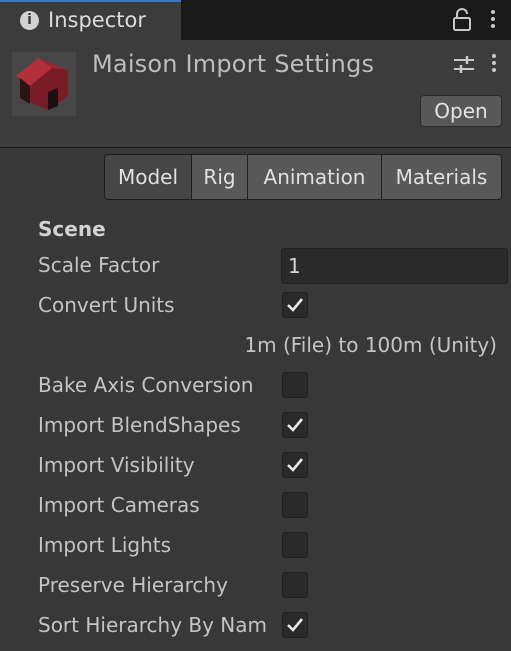  What do you see at coordinates (464, 65) in the screenshot?
I see `sliders-icon` at bounding box center [464, 65].